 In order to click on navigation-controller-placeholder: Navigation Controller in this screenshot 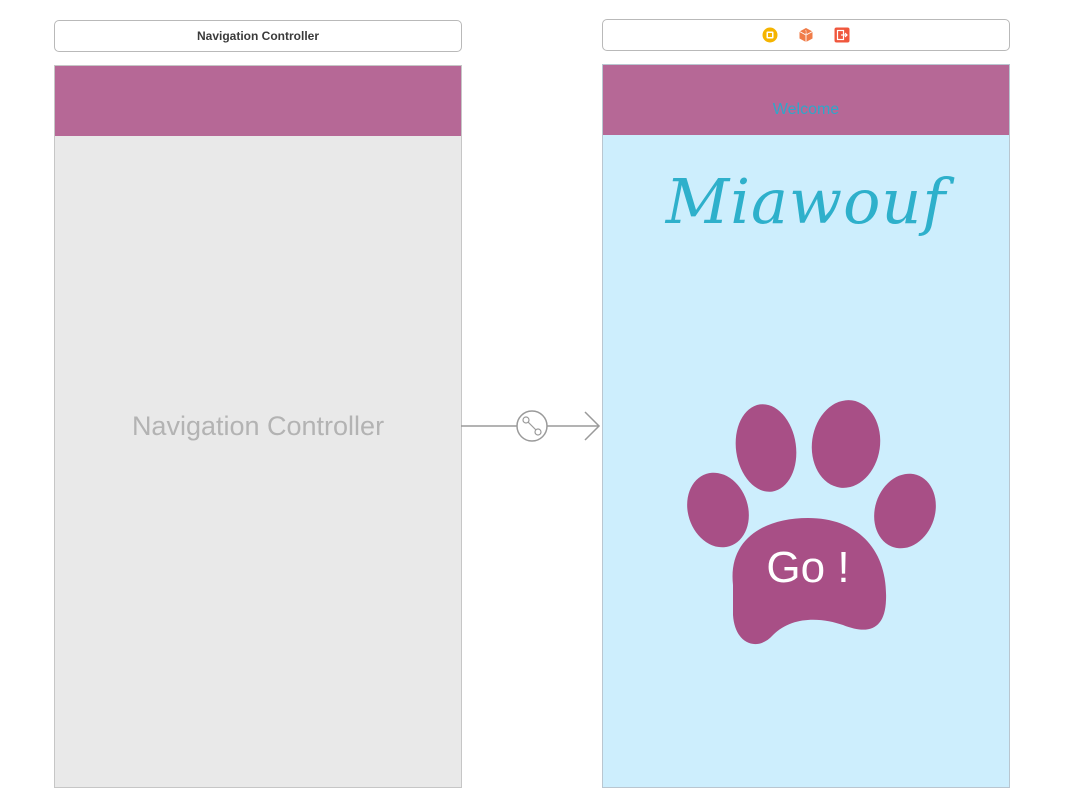, I will do `click(258, 426)`.